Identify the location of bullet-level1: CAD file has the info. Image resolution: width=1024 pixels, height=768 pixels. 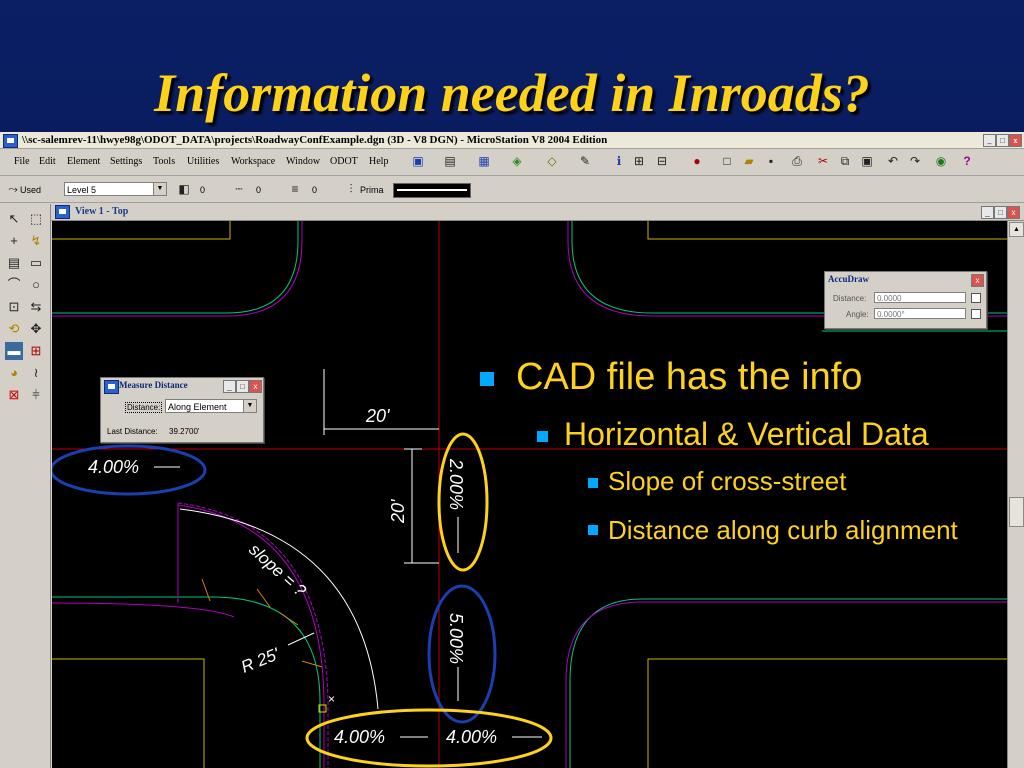
(671, 377).